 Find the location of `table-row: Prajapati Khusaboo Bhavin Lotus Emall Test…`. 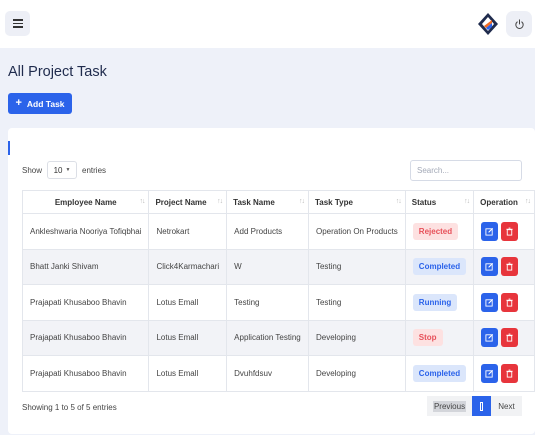

table-row: Prajapati Khusaboo Bhavin Lotus Emall Test… is located at coordinates (278, 302).